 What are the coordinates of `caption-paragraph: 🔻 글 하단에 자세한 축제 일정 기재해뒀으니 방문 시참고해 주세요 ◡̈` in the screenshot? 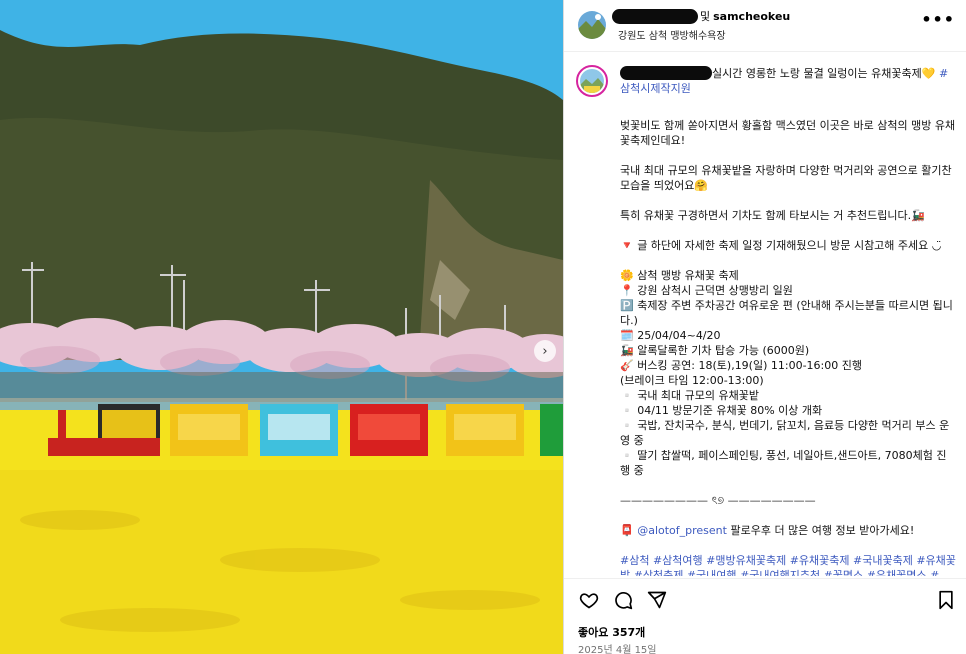 It's located at (781, 245).